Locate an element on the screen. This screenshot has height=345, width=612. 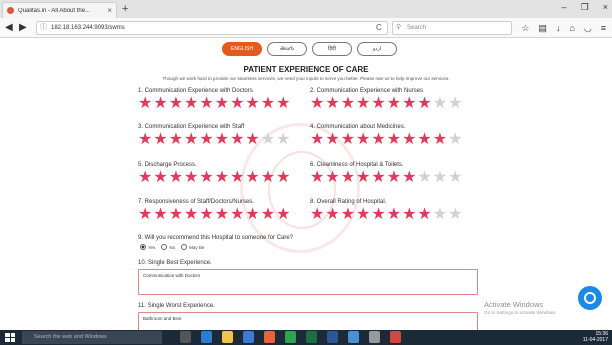
bookmark-star-icon: ☆ is located at coordinates (525, 28).